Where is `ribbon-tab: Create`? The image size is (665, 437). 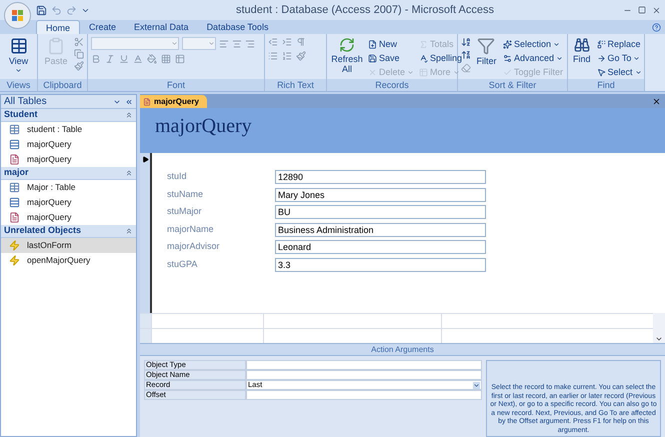 ribbon-tab: Create is located at coordinates (103, 27).